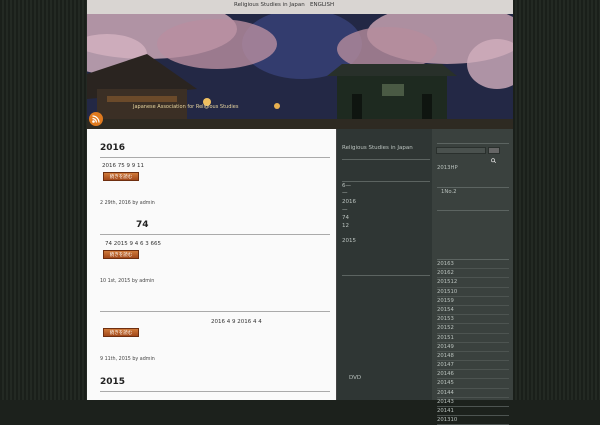  Describe the element at coordinates (322, 5) in the screenshot. I see `nav-link-english: ENGLISH` at that location.